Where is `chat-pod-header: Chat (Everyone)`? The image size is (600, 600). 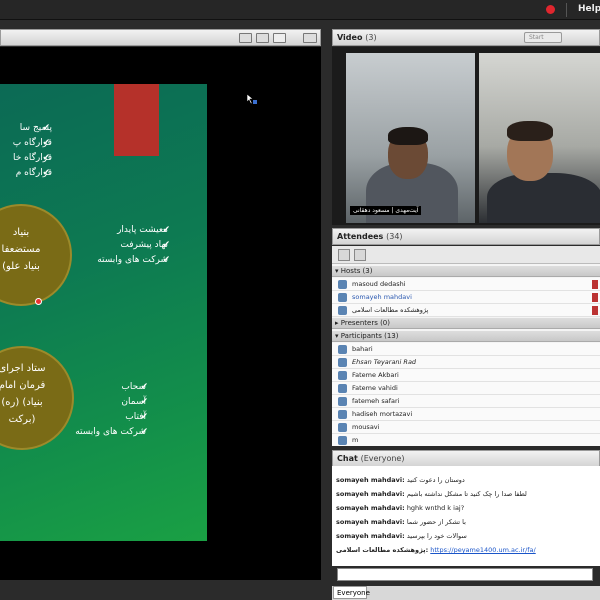 chat-pod-header: Chat (Everyone) is located at coordinates (466, 458).